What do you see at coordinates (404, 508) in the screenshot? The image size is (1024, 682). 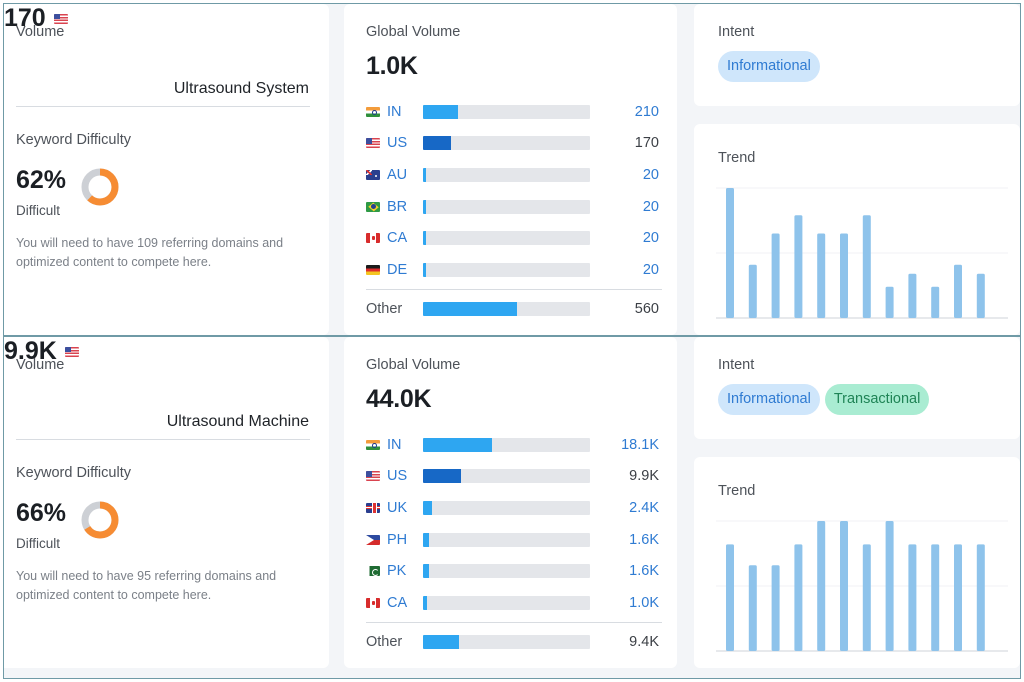 I see `country-code: UK` at bounding box center [404, 508].